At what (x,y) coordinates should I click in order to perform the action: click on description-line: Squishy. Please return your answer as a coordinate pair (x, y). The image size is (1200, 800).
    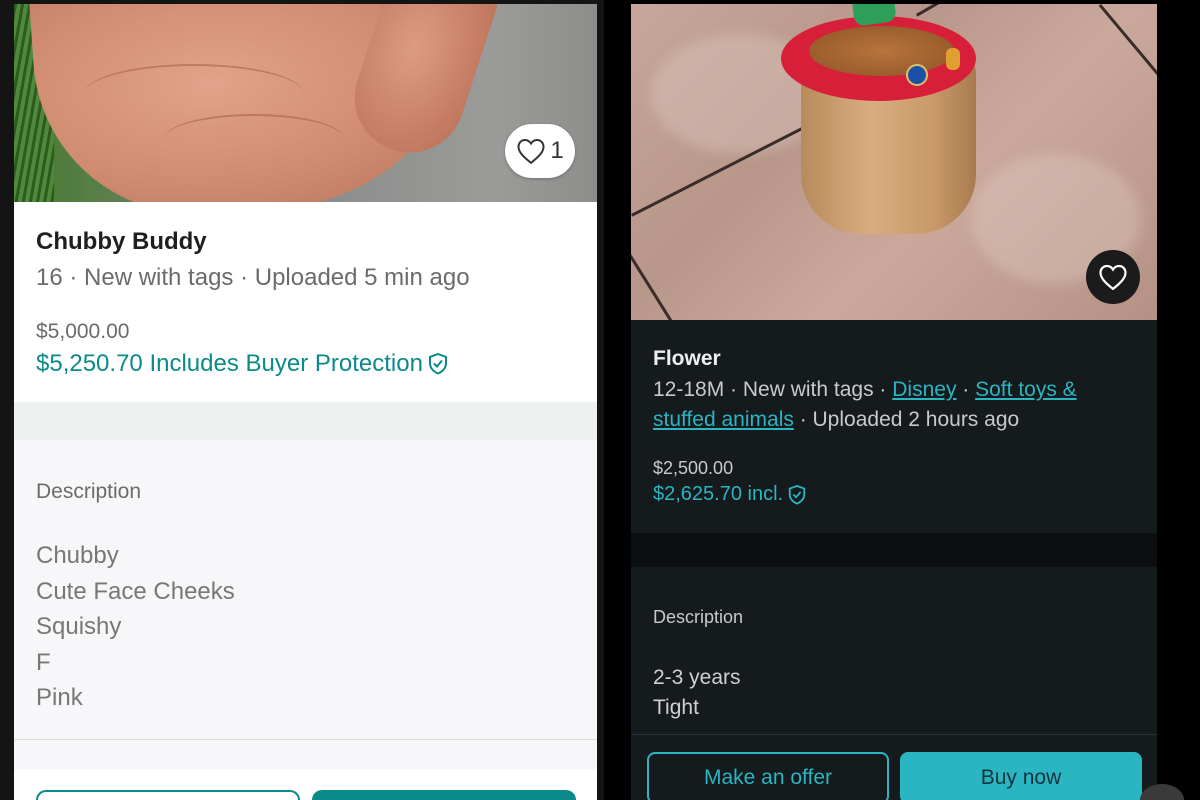
    Looking at the image, I should click on (79, 626).